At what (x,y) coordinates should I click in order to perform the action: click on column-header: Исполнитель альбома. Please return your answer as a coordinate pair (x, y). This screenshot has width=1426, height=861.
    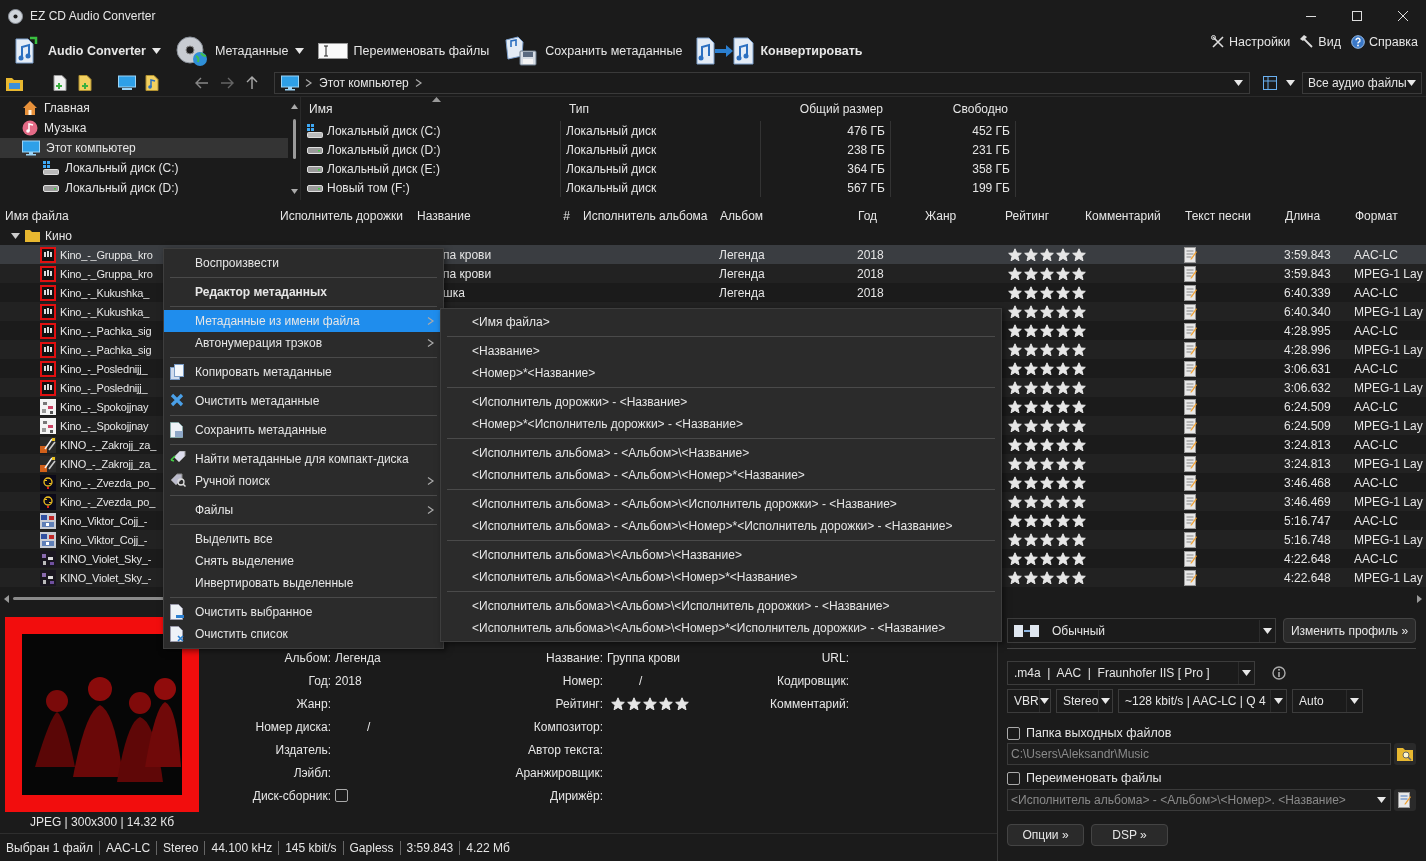
    Looking at the image, I should click on (646, 215).